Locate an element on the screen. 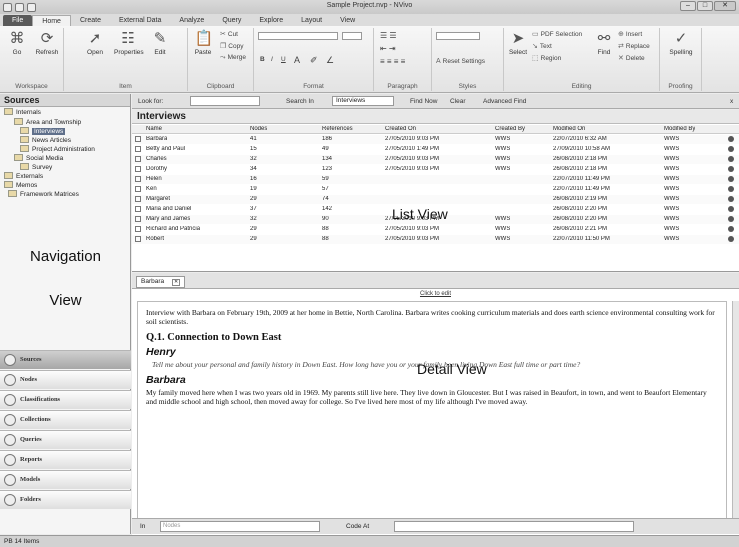  styles-group: A Reset Settings Styles is located at coordinates (468, 59).